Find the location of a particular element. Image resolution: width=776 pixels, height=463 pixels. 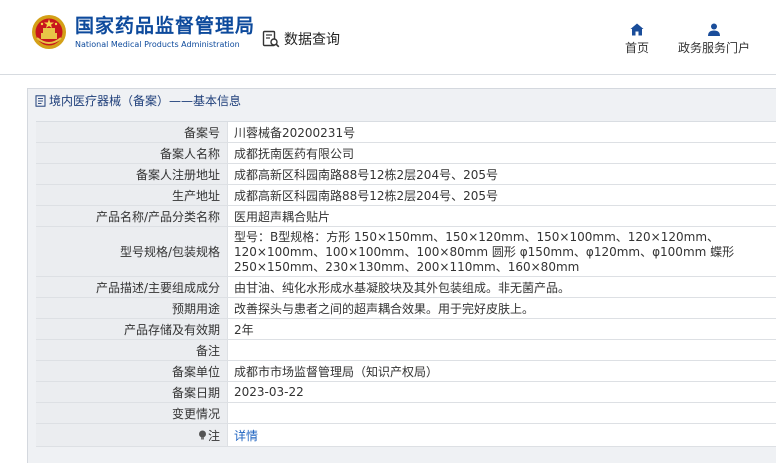

table-row: 备案单位 成都市市场监督管理局（知识产权局） is located at coordinates (406, 371).